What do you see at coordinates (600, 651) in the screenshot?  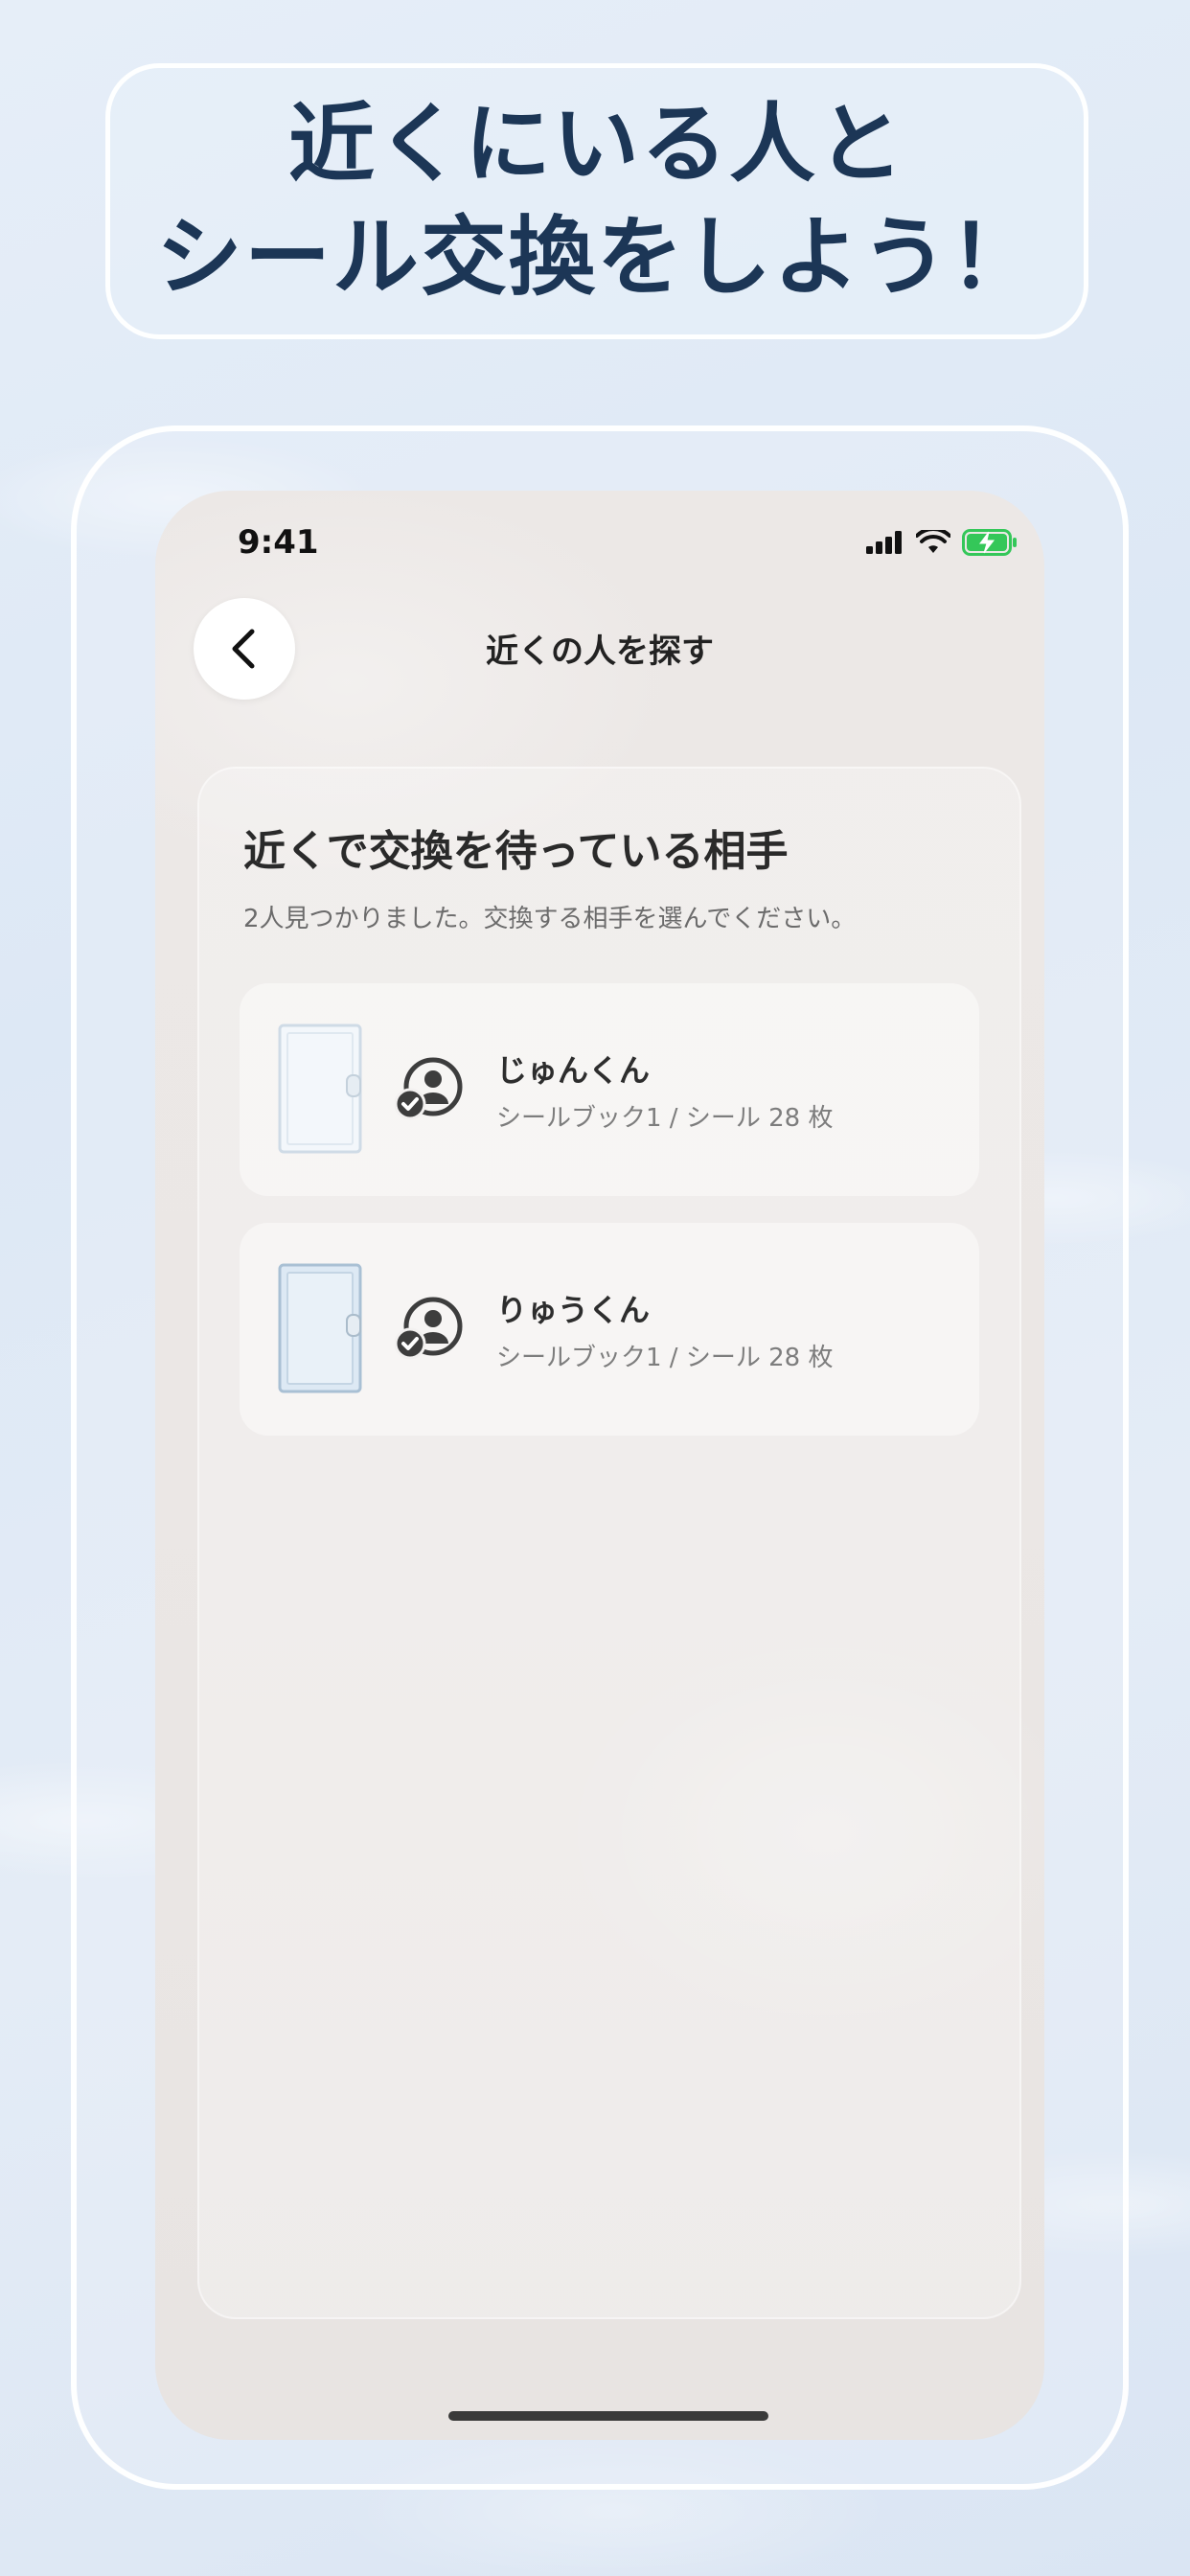 I see `page-title: 近くの人を探す` at bounding box center [600, 651].